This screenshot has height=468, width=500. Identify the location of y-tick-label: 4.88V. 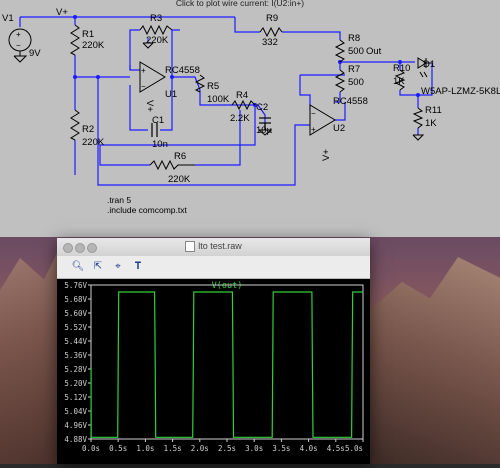
(75, 439).